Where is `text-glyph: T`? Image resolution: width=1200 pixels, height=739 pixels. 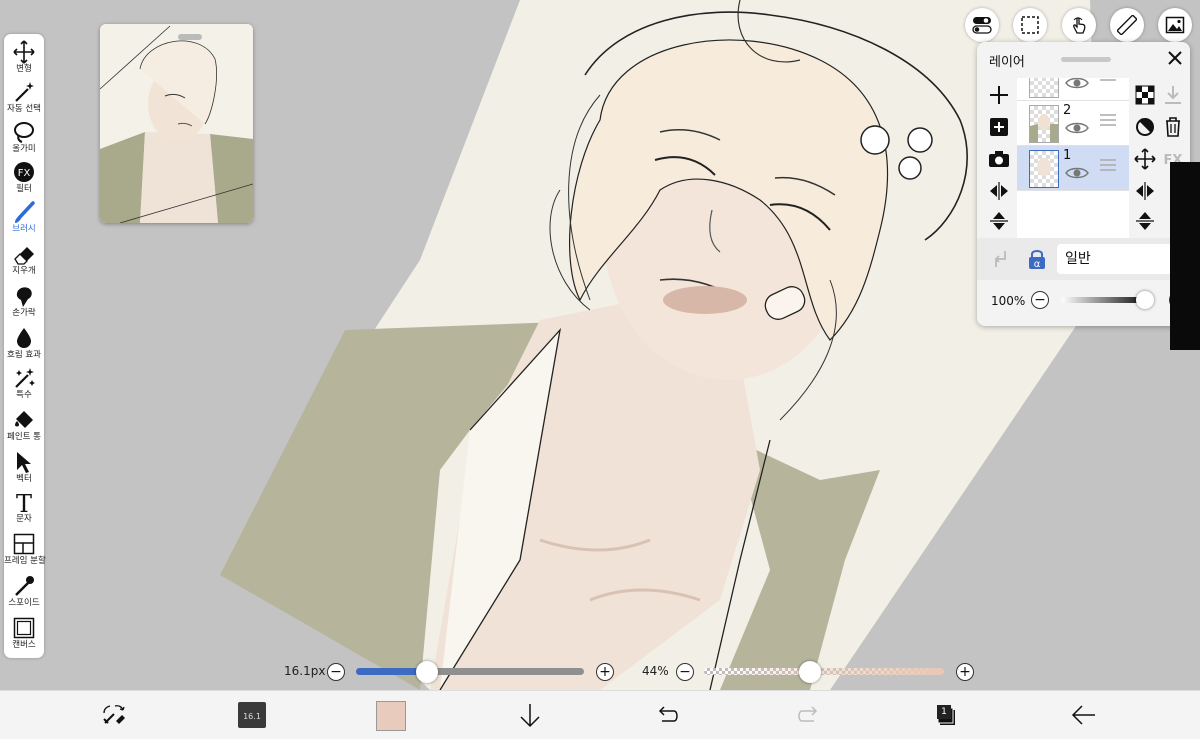 text-glyph: T is located at coordinates (24, 502).